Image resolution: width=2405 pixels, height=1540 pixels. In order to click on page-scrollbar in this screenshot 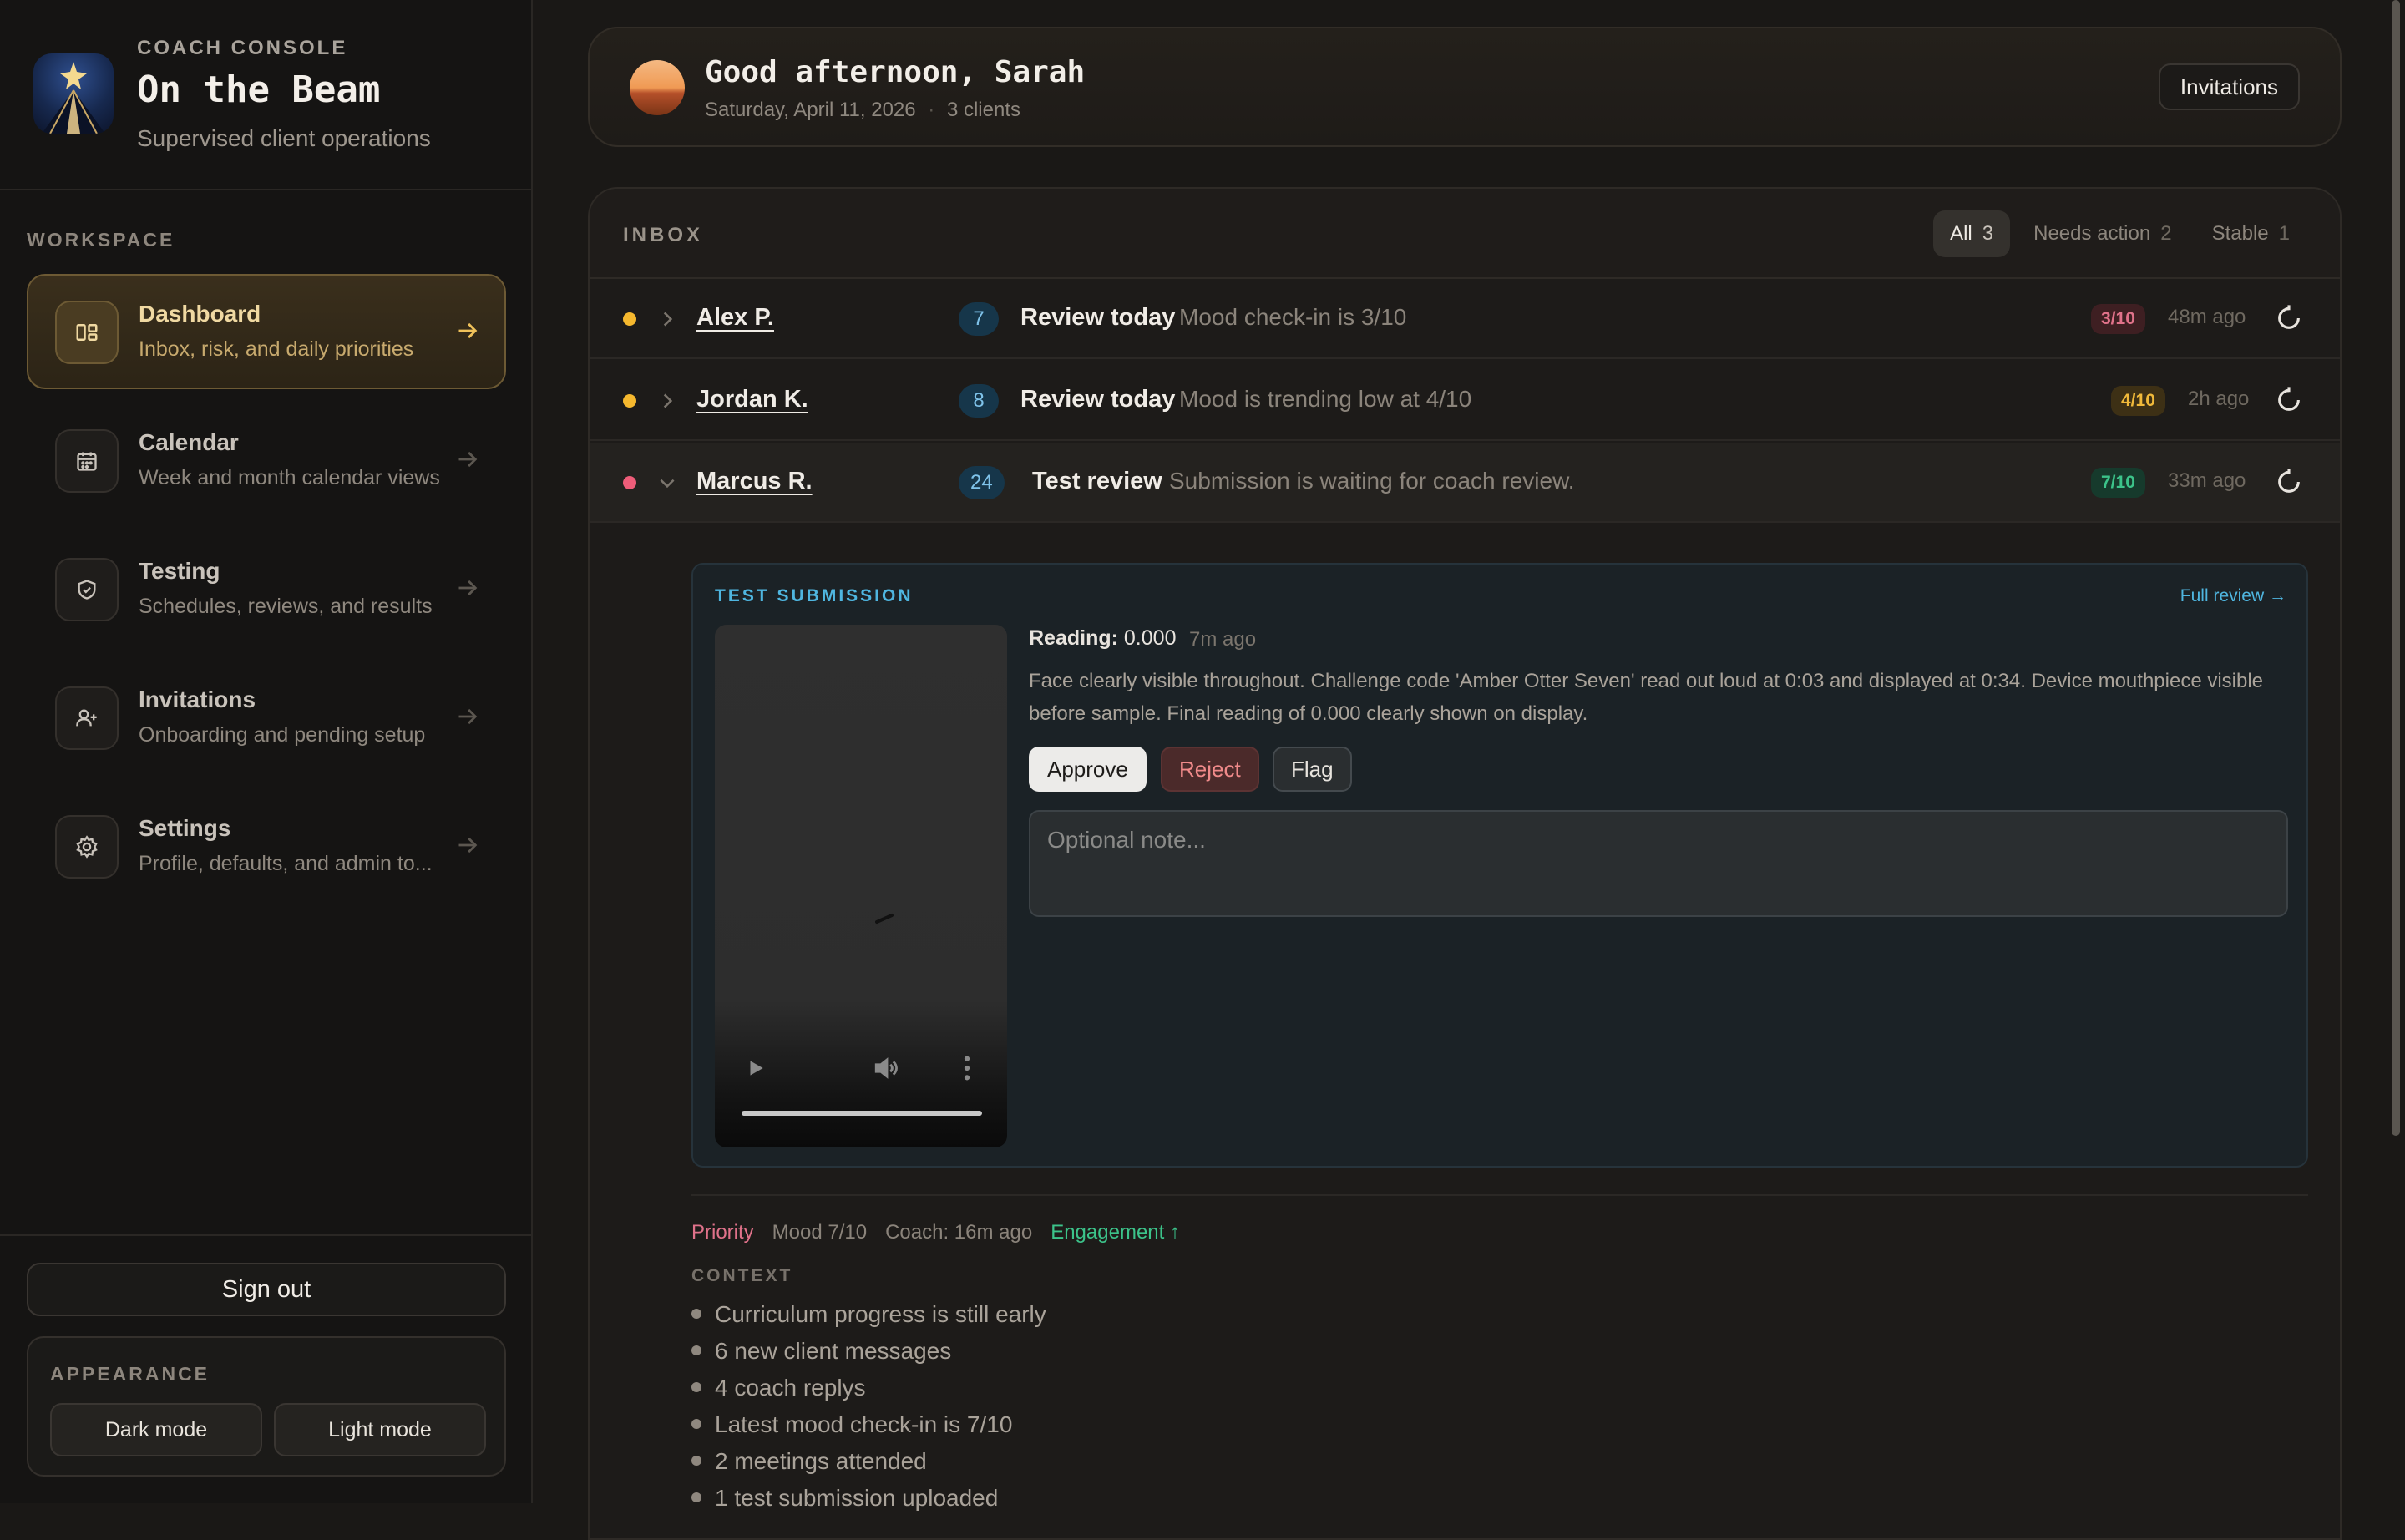, I will do `click(2396, 568)`.